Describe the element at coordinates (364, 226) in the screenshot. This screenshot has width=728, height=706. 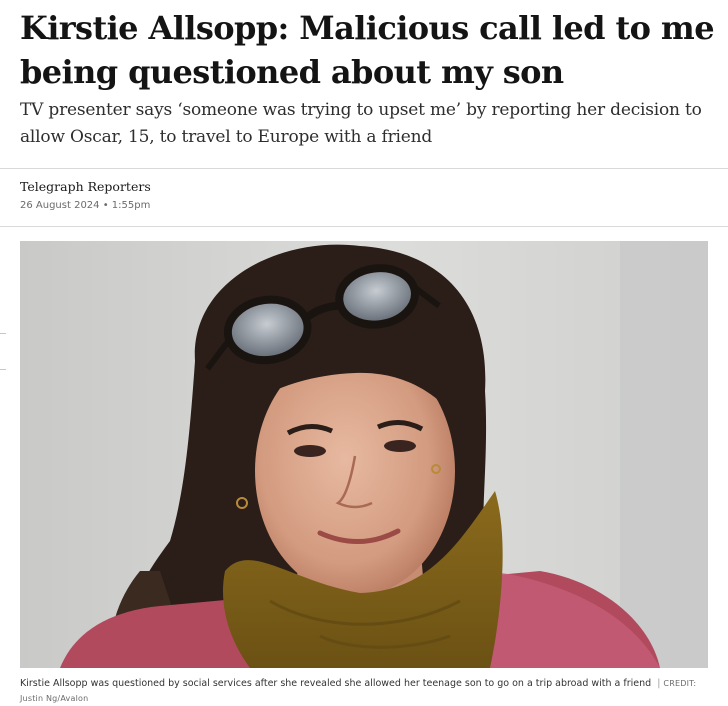
I see `divider-bottom` at that location.